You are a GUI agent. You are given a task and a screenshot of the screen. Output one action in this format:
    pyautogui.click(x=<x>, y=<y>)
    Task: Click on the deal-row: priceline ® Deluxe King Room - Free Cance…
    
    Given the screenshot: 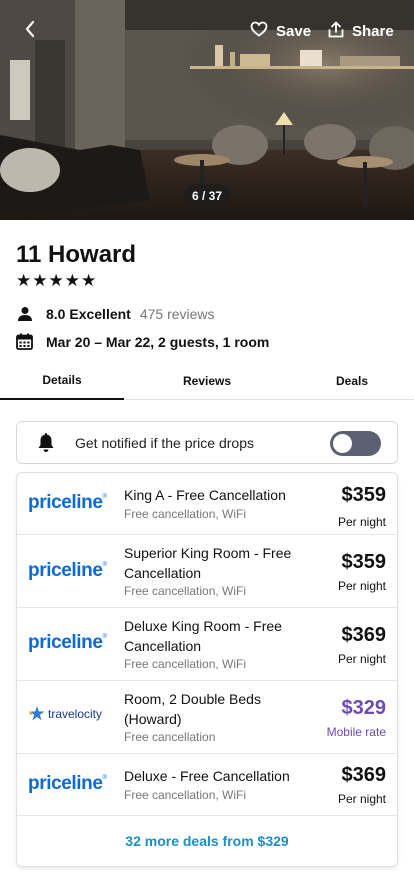 What is the action you would take?
    pyautogui.click(x=207, y=644)
    